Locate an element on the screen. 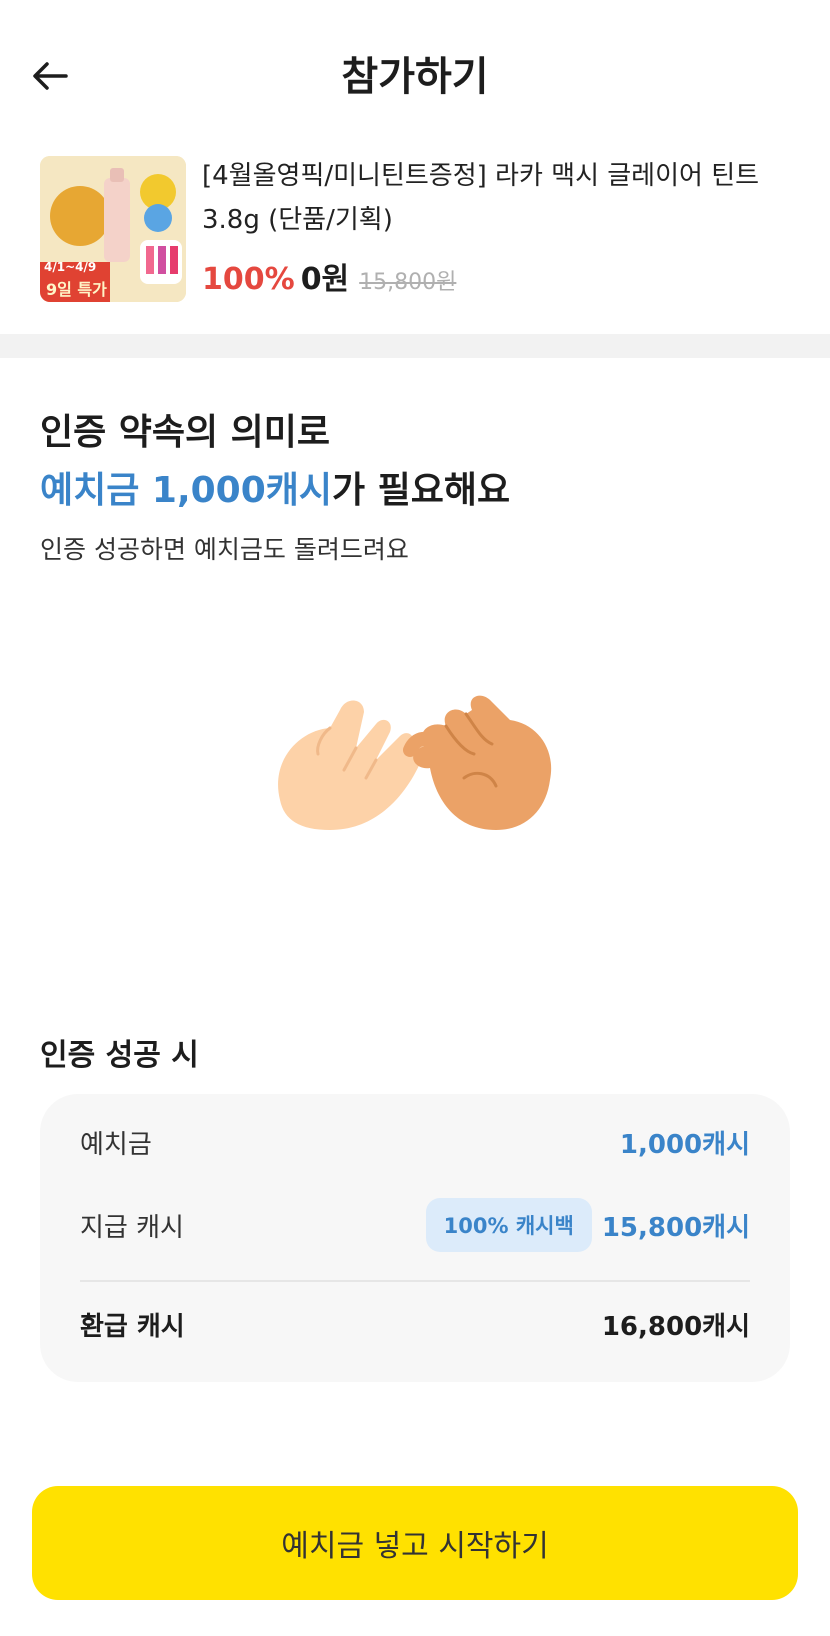 This screenshot has width=830, height=1636. section-divider is located at coordinates (415, 346).